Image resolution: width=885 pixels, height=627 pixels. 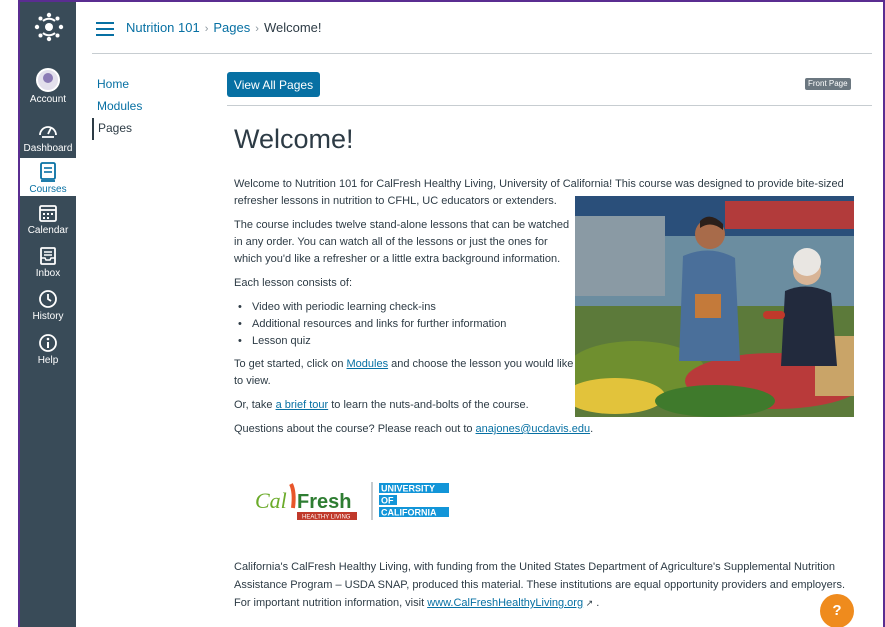 I want to click on front-page-badge: Front Page, so click(x=828, y=84).